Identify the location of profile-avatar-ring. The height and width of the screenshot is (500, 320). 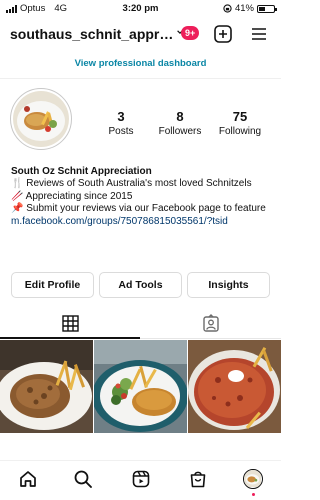
(41, 119).